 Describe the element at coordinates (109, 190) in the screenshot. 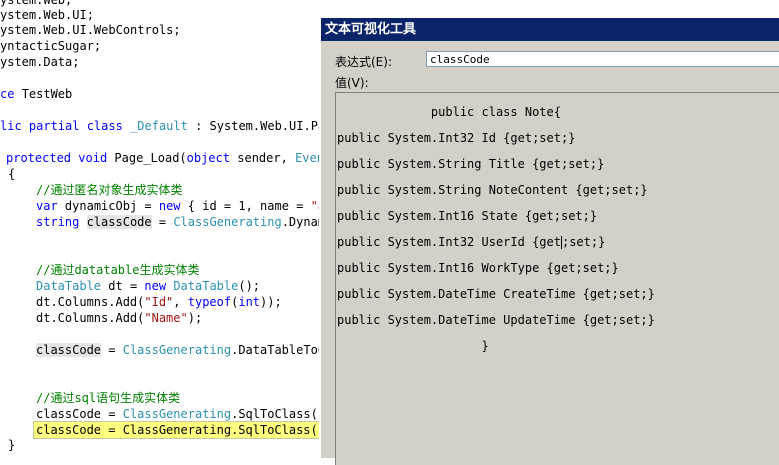

I see `code-comment: //通过匿名对象生成实体类` at that location.